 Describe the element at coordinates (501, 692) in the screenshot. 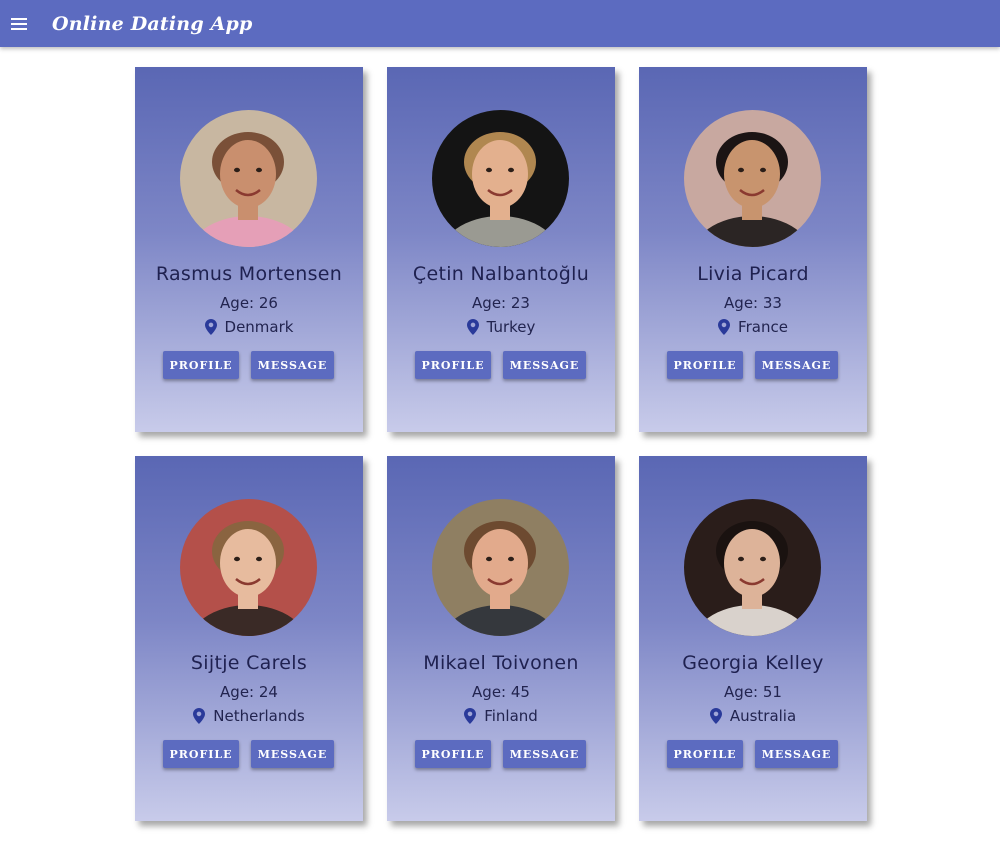

I see `profile-age: Age: 45` at that location.